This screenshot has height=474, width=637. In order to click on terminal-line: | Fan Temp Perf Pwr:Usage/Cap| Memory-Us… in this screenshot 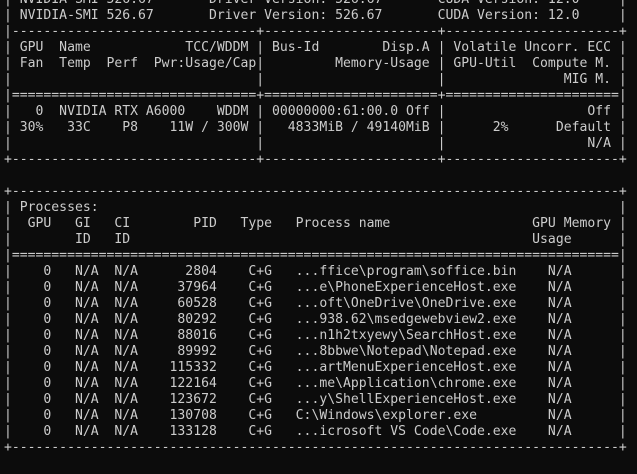, I will do `click(315, 63)`.